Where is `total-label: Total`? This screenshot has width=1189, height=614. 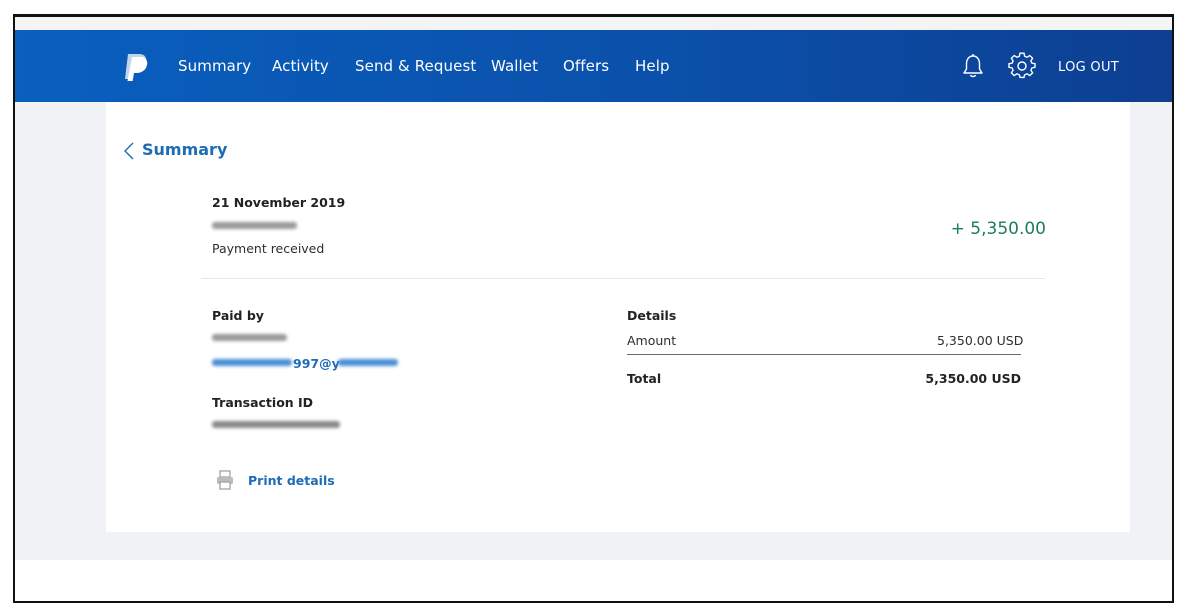
total-label: Total is located at coordinates (644, 378).